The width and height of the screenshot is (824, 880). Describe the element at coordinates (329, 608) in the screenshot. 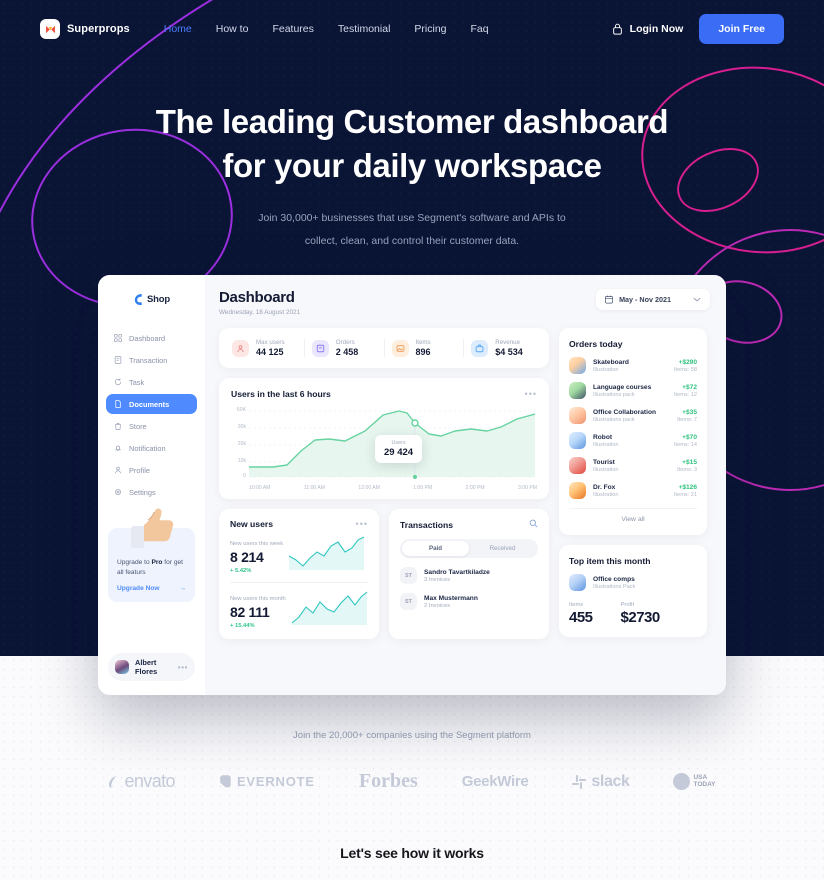

I see `sparkline-month` at that location.